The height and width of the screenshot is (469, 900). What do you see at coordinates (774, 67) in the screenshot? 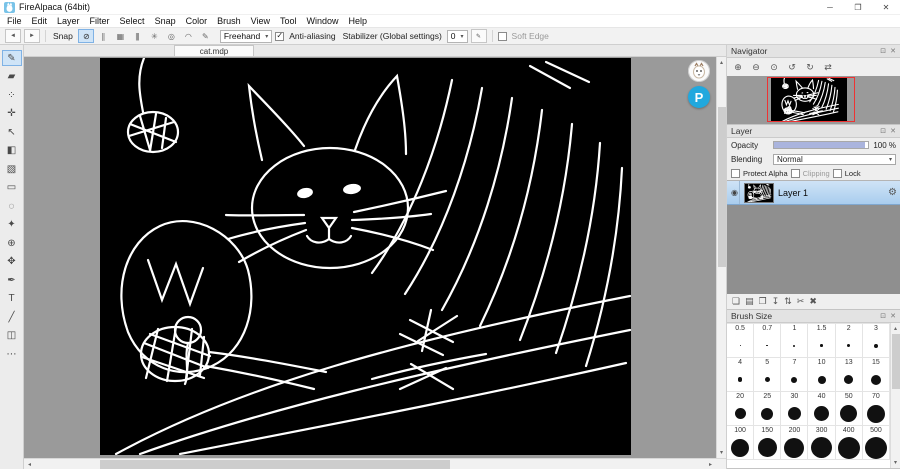
I see `zoom-fit-icon: ⊙` at bounding box center [774, 67].